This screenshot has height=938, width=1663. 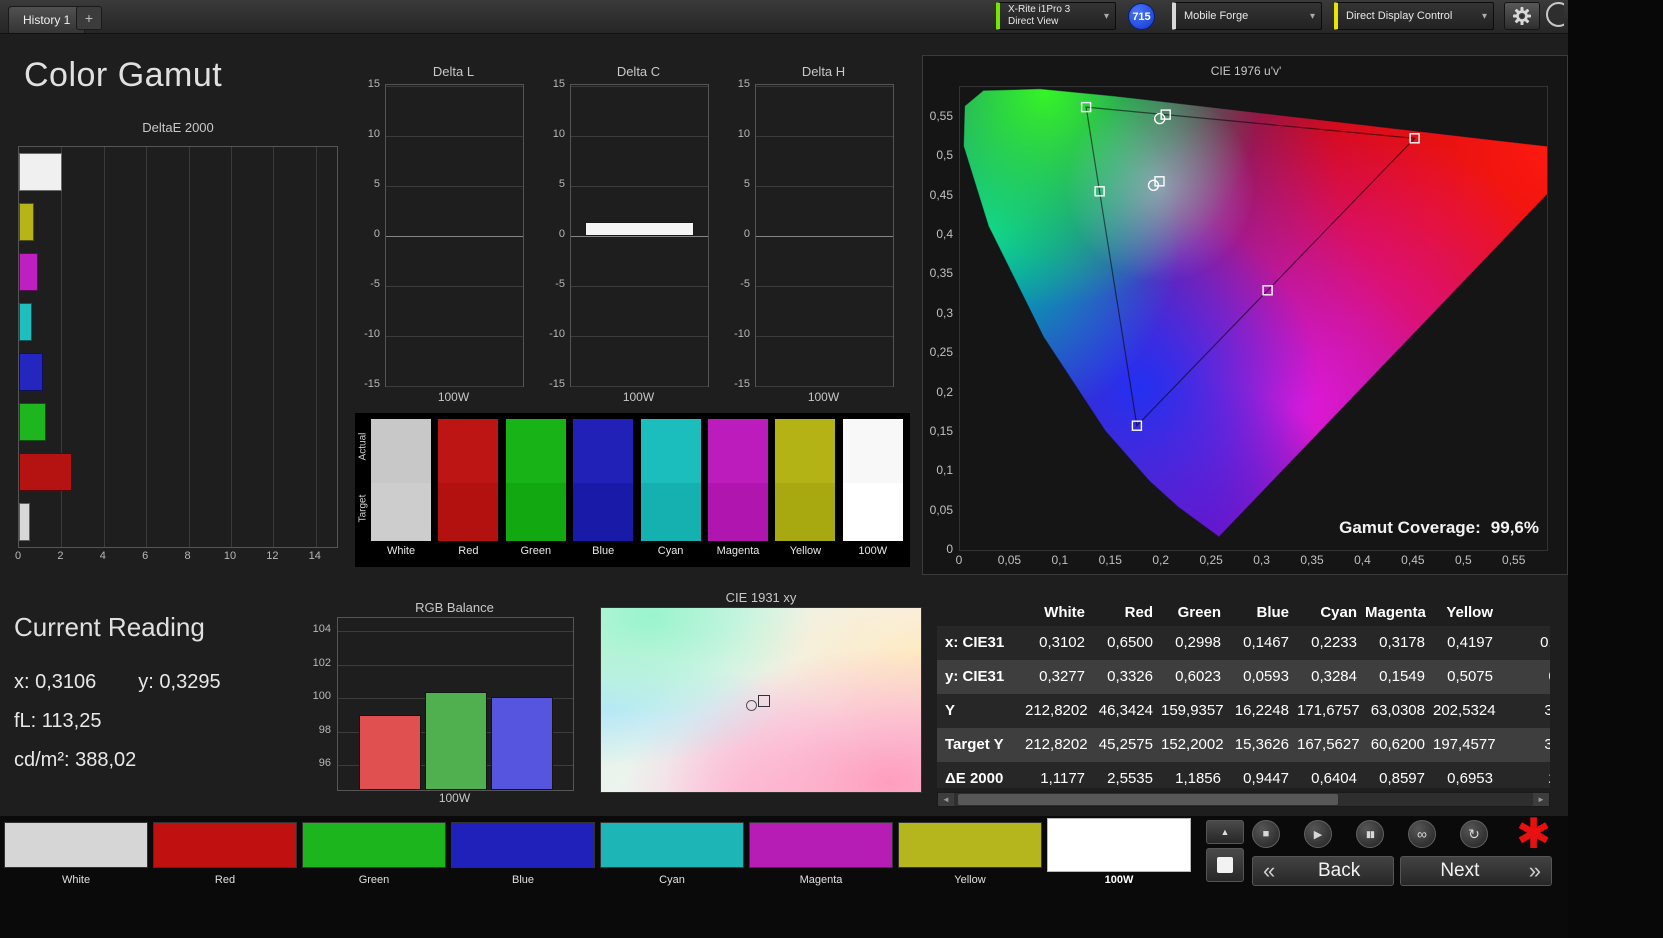 I want to click on swatch-column-cyan: Cyan, so click(x=670, y=490).